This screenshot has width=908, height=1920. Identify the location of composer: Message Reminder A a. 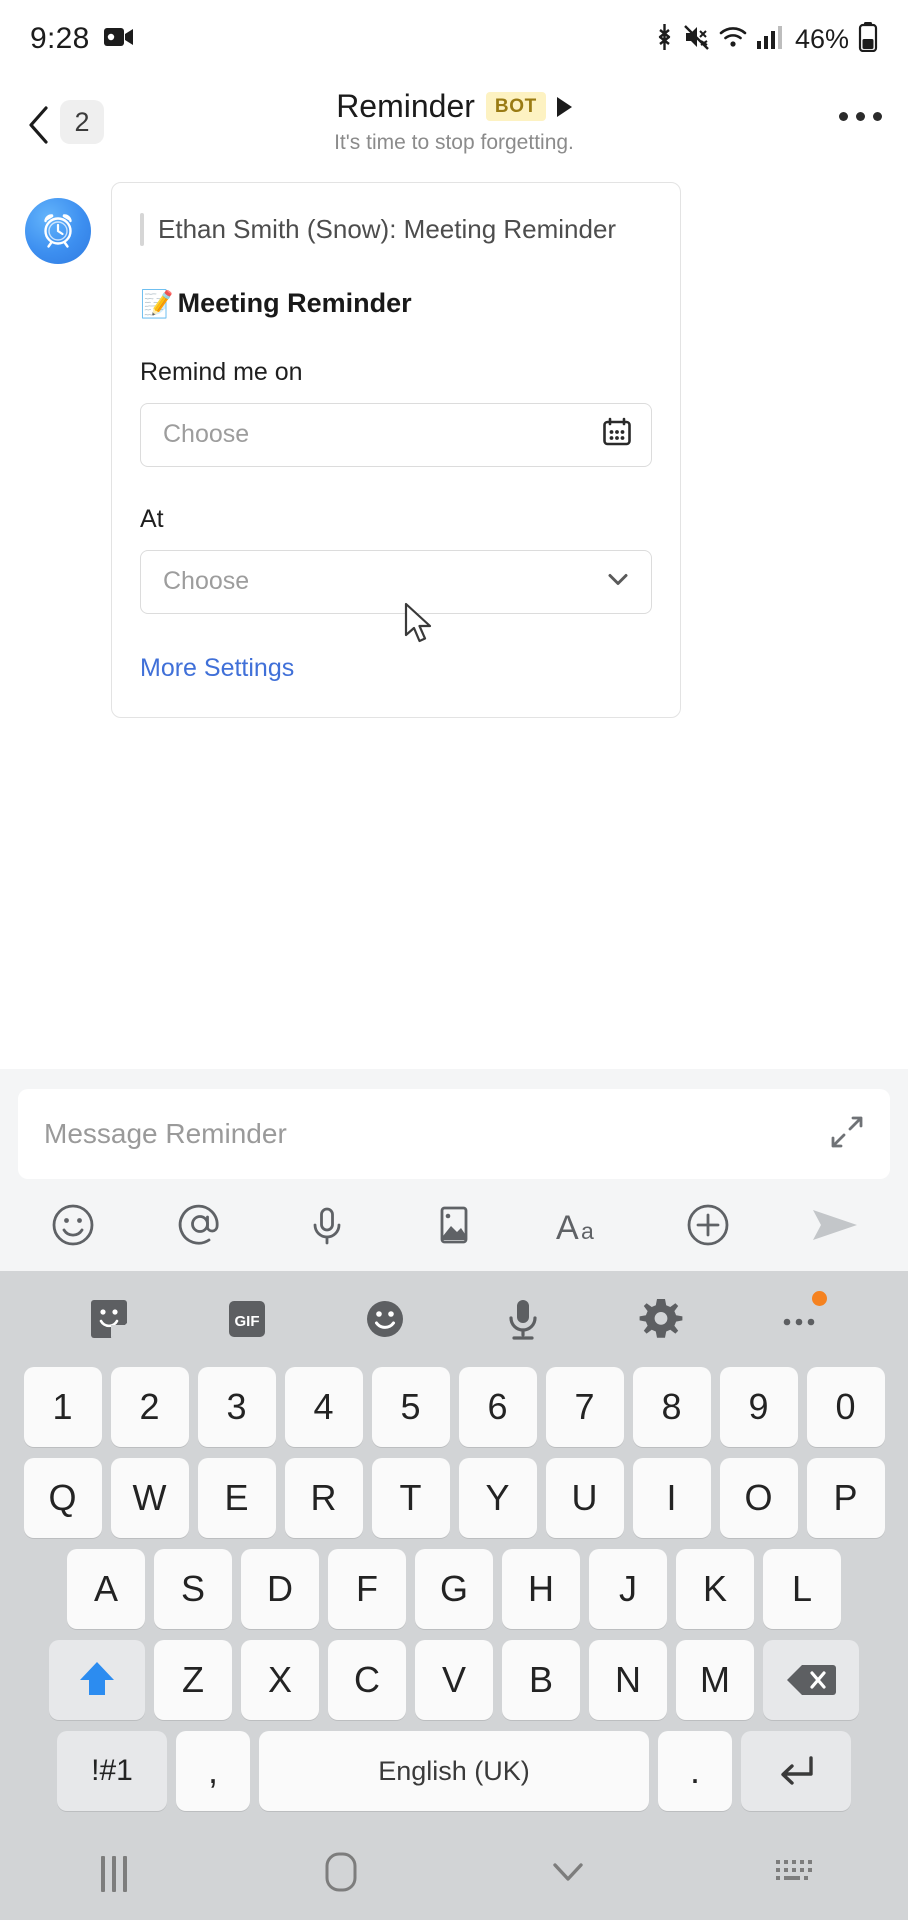
(454, 1170).